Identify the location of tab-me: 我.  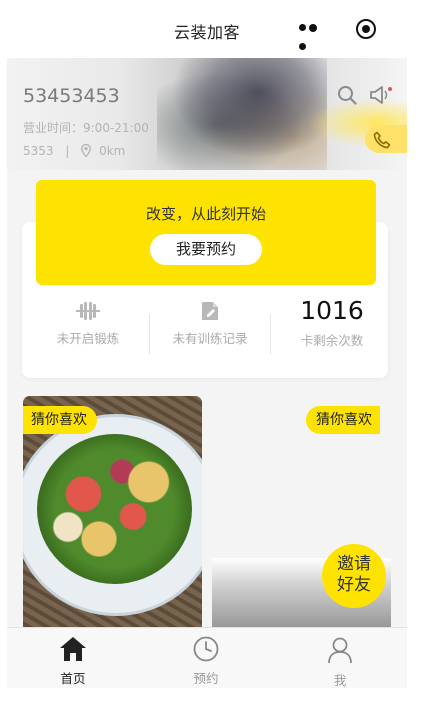
(340, 662).